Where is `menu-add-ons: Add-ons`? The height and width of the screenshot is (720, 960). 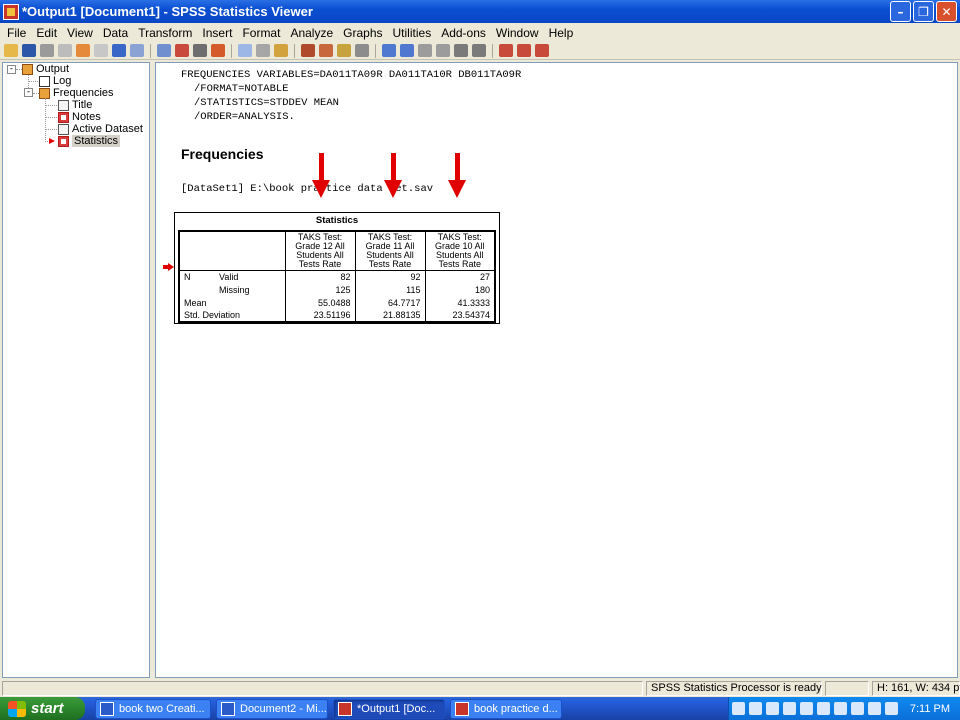
menu-add-ons: Add-ons is located at coordinates (463, 33).